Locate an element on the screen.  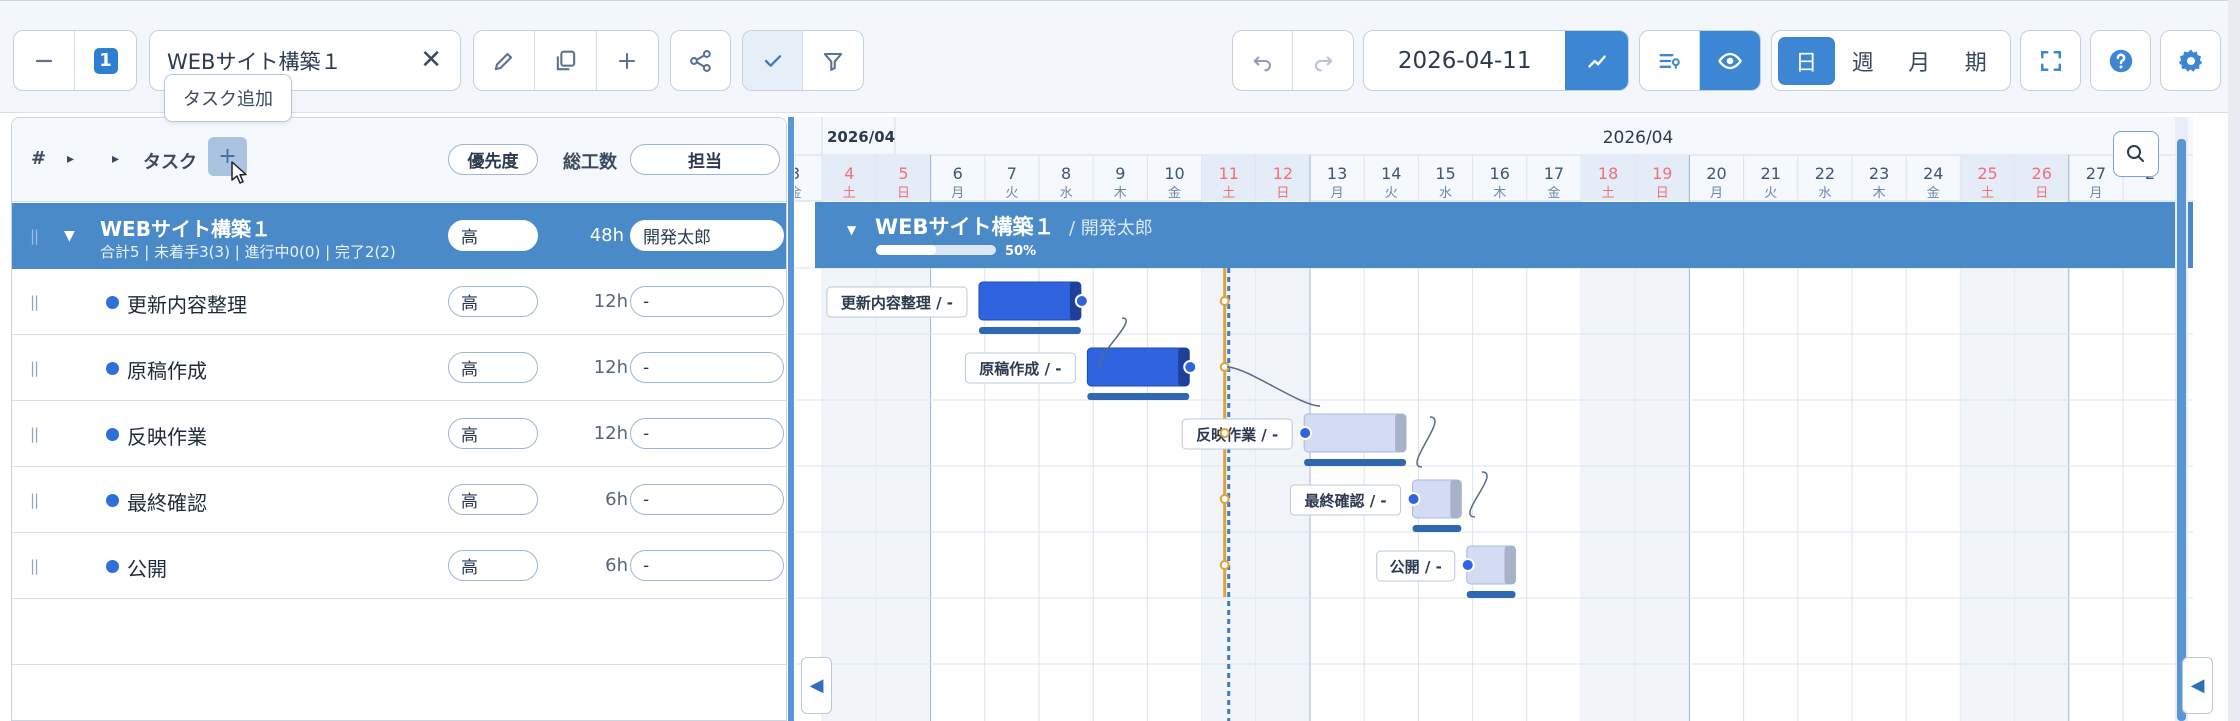
table-row: || 最終確認 高 6h - is located at coordinates (399, 500).